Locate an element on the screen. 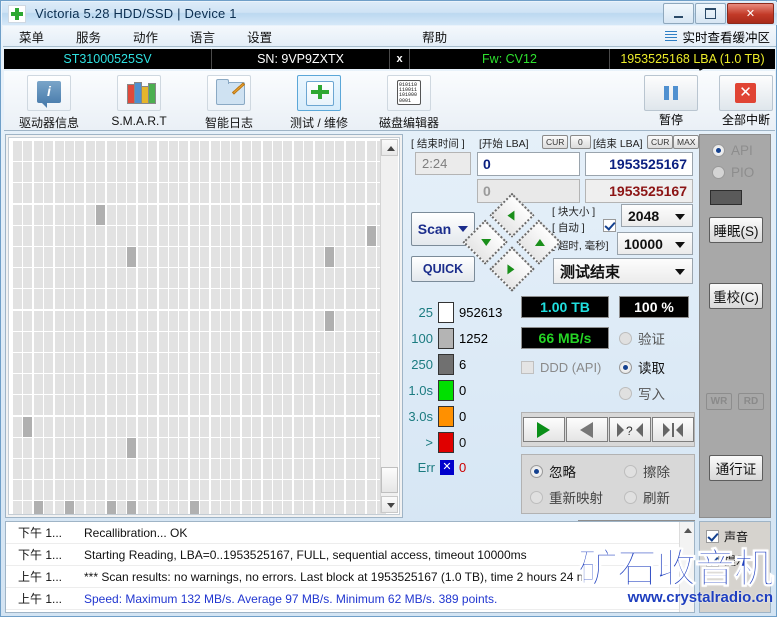 This screenshot has width=777, height=617. map-scrollbar is located at coordinates (389, 326).